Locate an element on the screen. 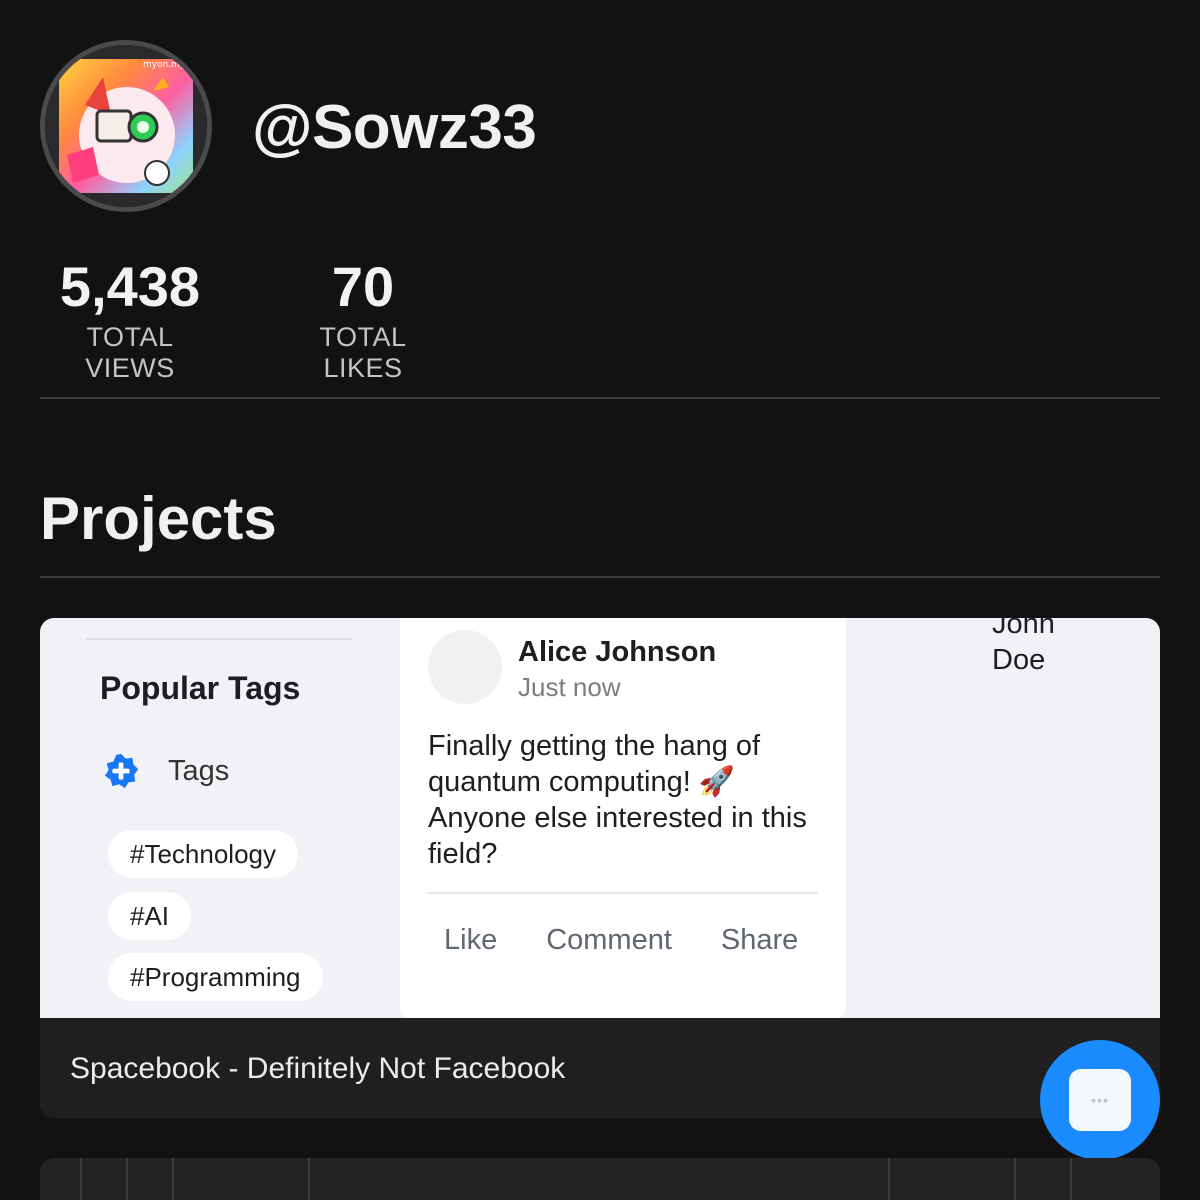 The image size is (1200, 1200). projects-divider is located at coordinates (600, 577).